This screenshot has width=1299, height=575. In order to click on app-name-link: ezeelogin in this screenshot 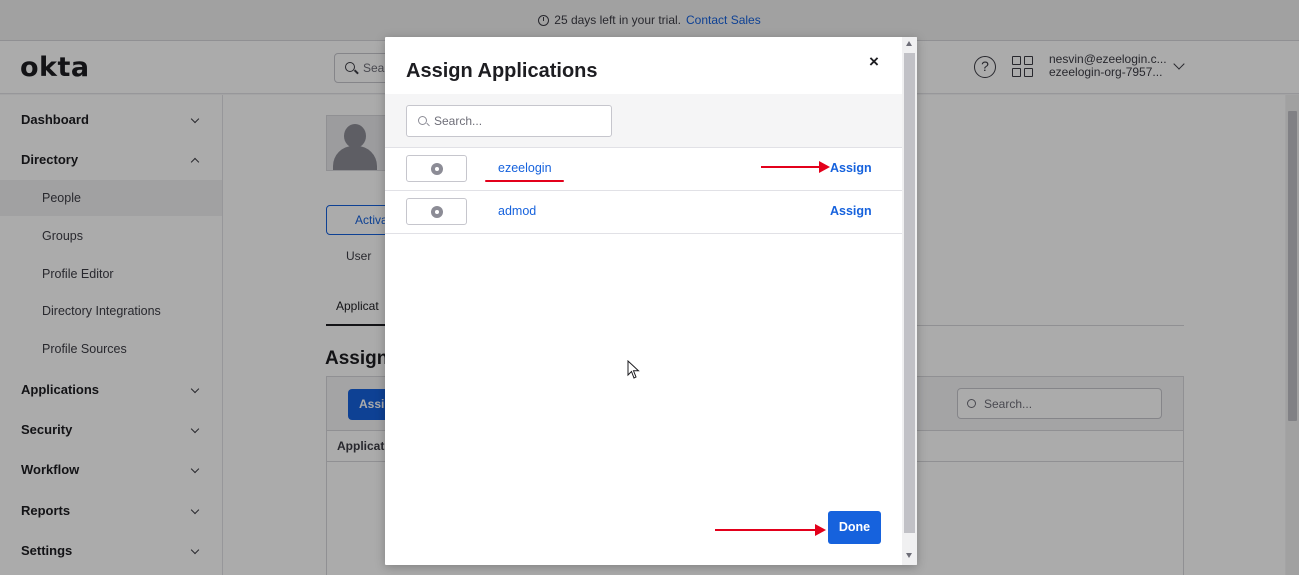, I will do `click(525, 168)`.